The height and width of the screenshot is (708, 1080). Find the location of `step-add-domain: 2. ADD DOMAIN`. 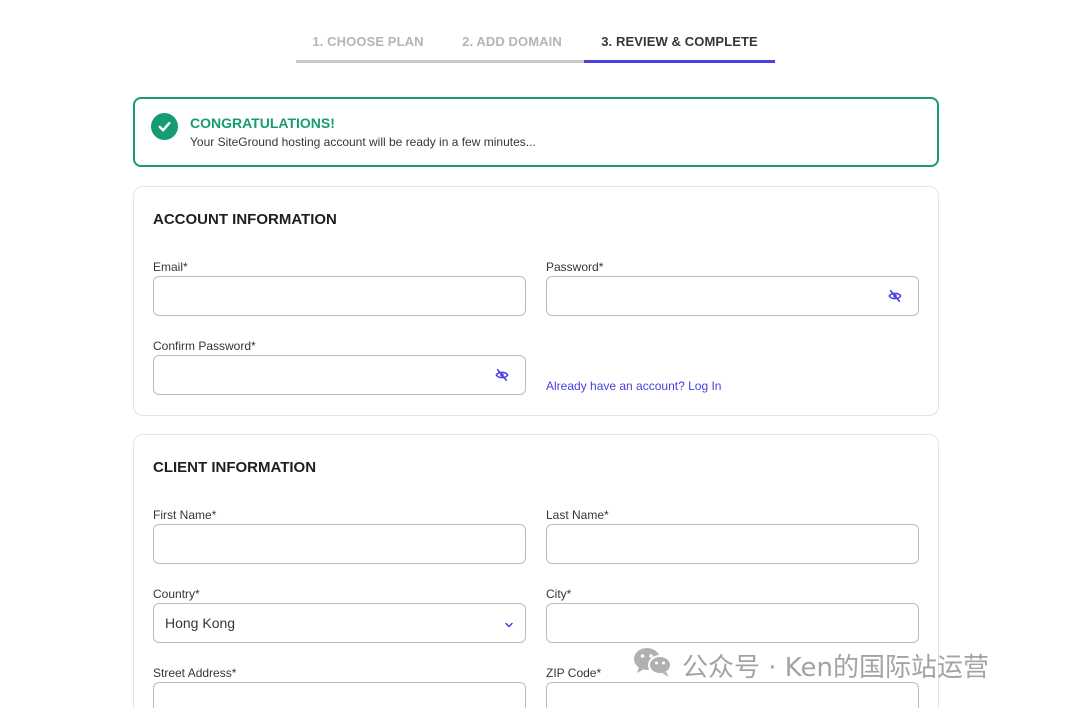

step-add-domain: 2. ADD DOMAIN is located at coordinates (512, 43).